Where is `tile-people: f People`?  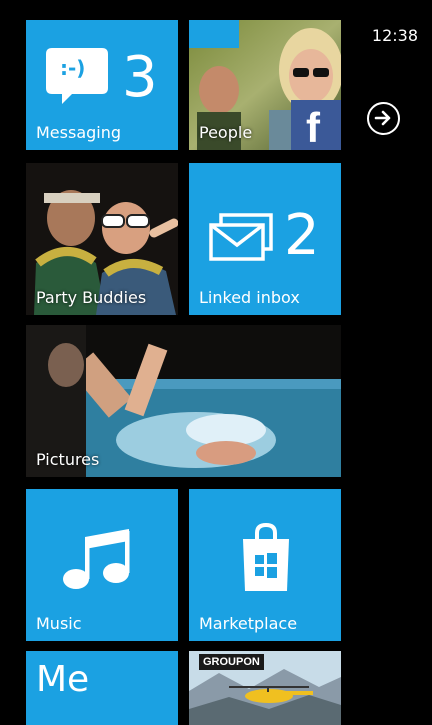
tile-people: f People is located at coordinates (265, 85).